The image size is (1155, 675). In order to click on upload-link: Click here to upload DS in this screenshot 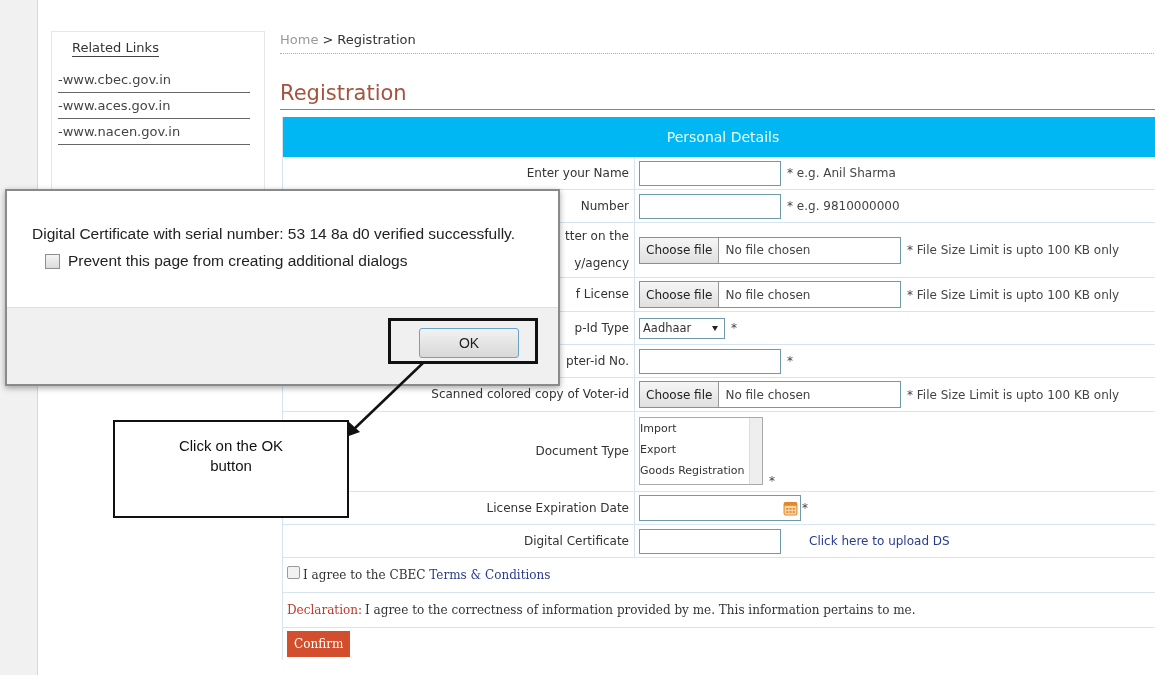, I will do `click(879, 541)`.